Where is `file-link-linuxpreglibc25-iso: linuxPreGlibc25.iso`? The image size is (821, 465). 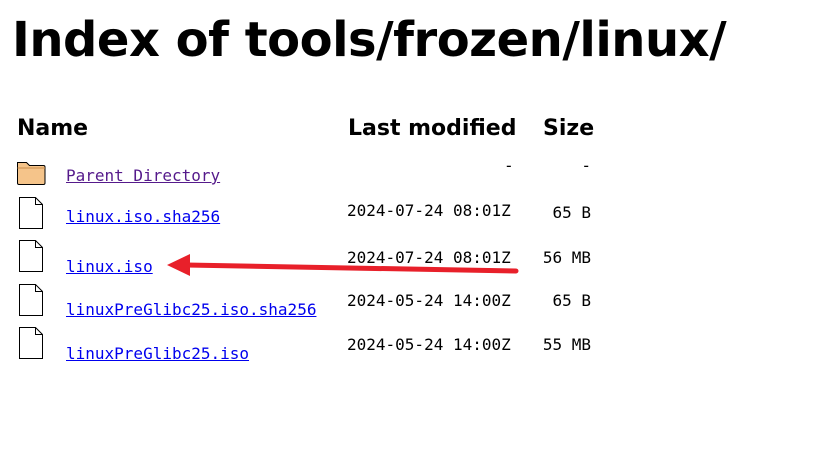 file-link-linuxpreglibc25-iso: linuxPreGlibc25.iso is located at coordinates (157, 354).